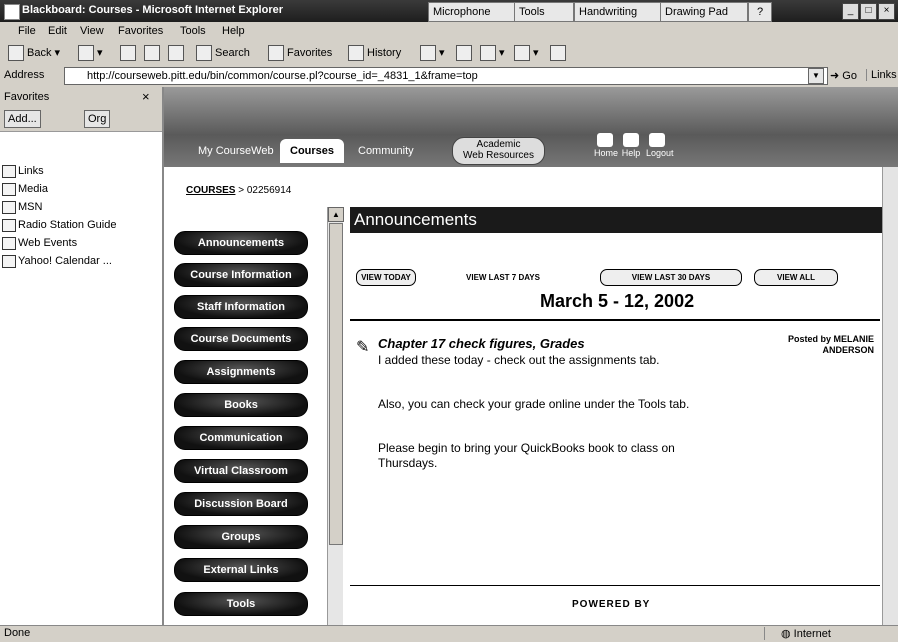 The height and width of the screenshot is (642, 898). I want to click on langbar-tools: Tools, so click(544, 12).